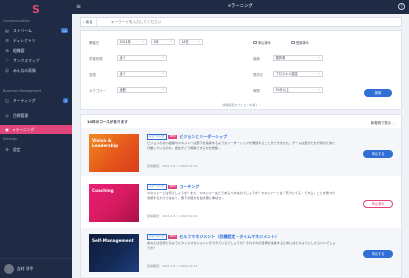  What do you see at coordinates (24, 40) in the screenshot?
I see `sidebar-item-label: ディレクトリ` at bounding box center [24, 40].